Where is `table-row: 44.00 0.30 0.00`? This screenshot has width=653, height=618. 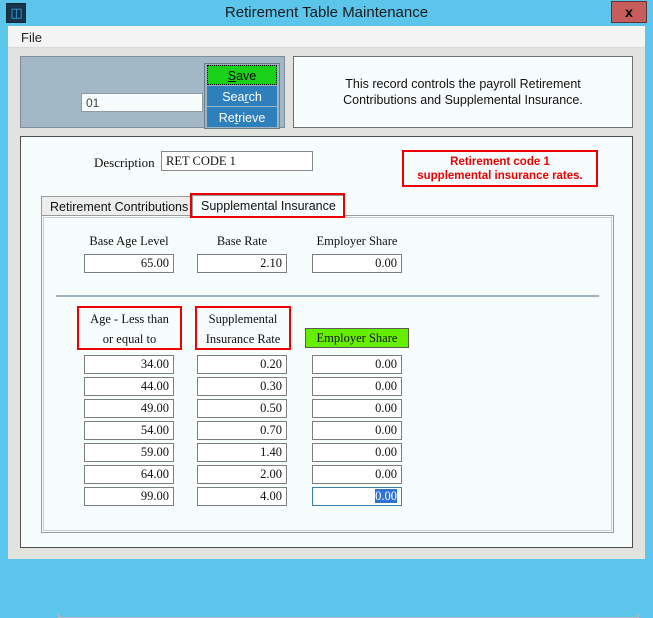 table-row: 44.00 0.30 0.00 is located at coordinates (327, 388).